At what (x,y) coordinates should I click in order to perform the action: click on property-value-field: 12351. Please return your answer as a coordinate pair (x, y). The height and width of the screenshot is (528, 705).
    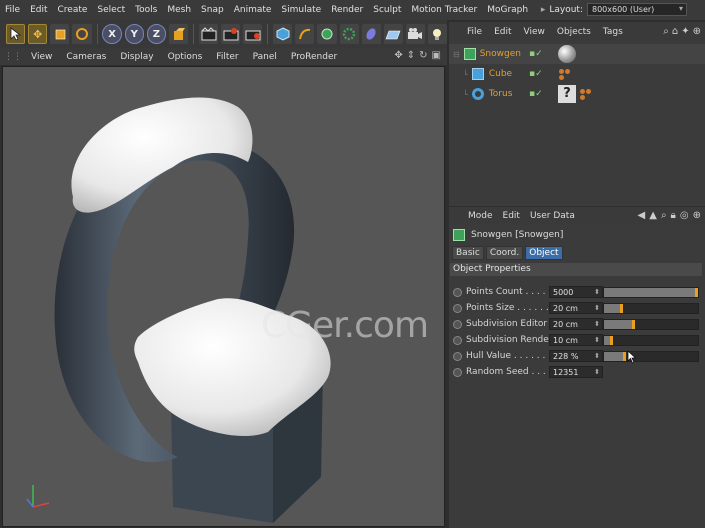
    Looking at the image, I should click on (576, 372).